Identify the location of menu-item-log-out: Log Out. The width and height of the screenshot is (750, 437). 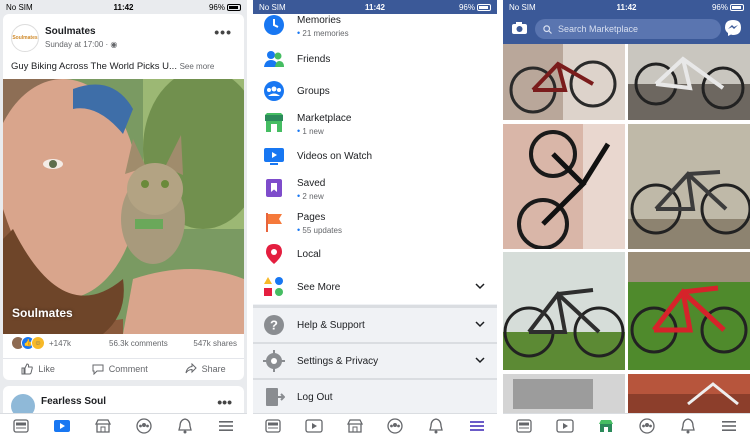
(375, 397).